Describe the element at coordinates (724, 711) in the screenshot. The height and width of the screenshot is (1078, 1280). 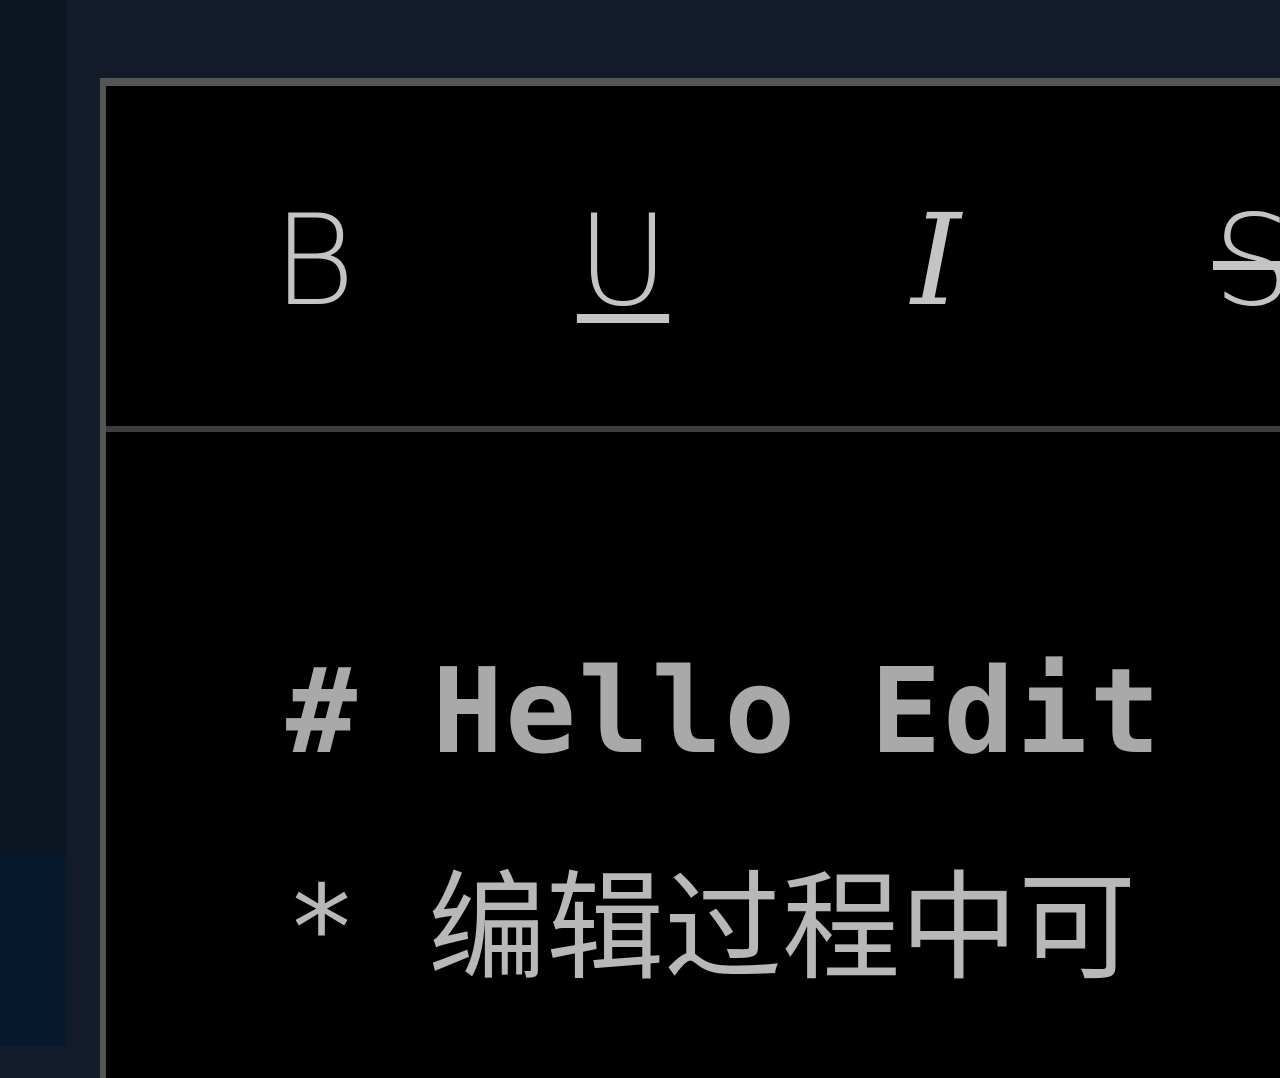
I see `editor-line-heading: # Hello Edit` at that location.